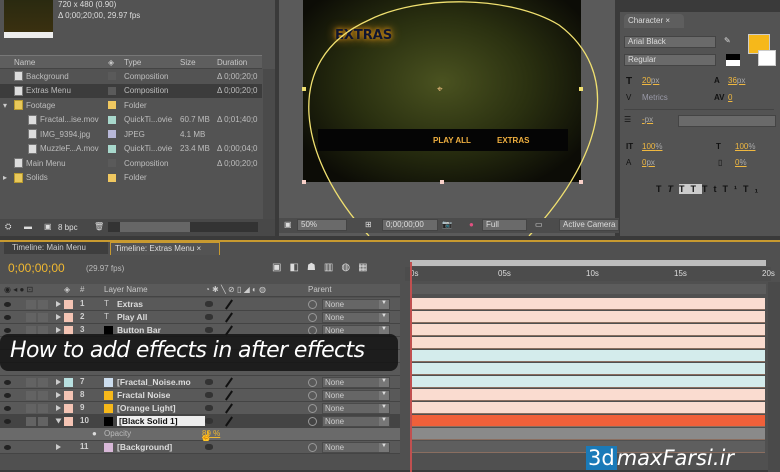  What do you see at coordinates (280, 267) in the screenshot?
I see `comp-mini-flowchart-icon: ▣` at bounding box center [280, 267].